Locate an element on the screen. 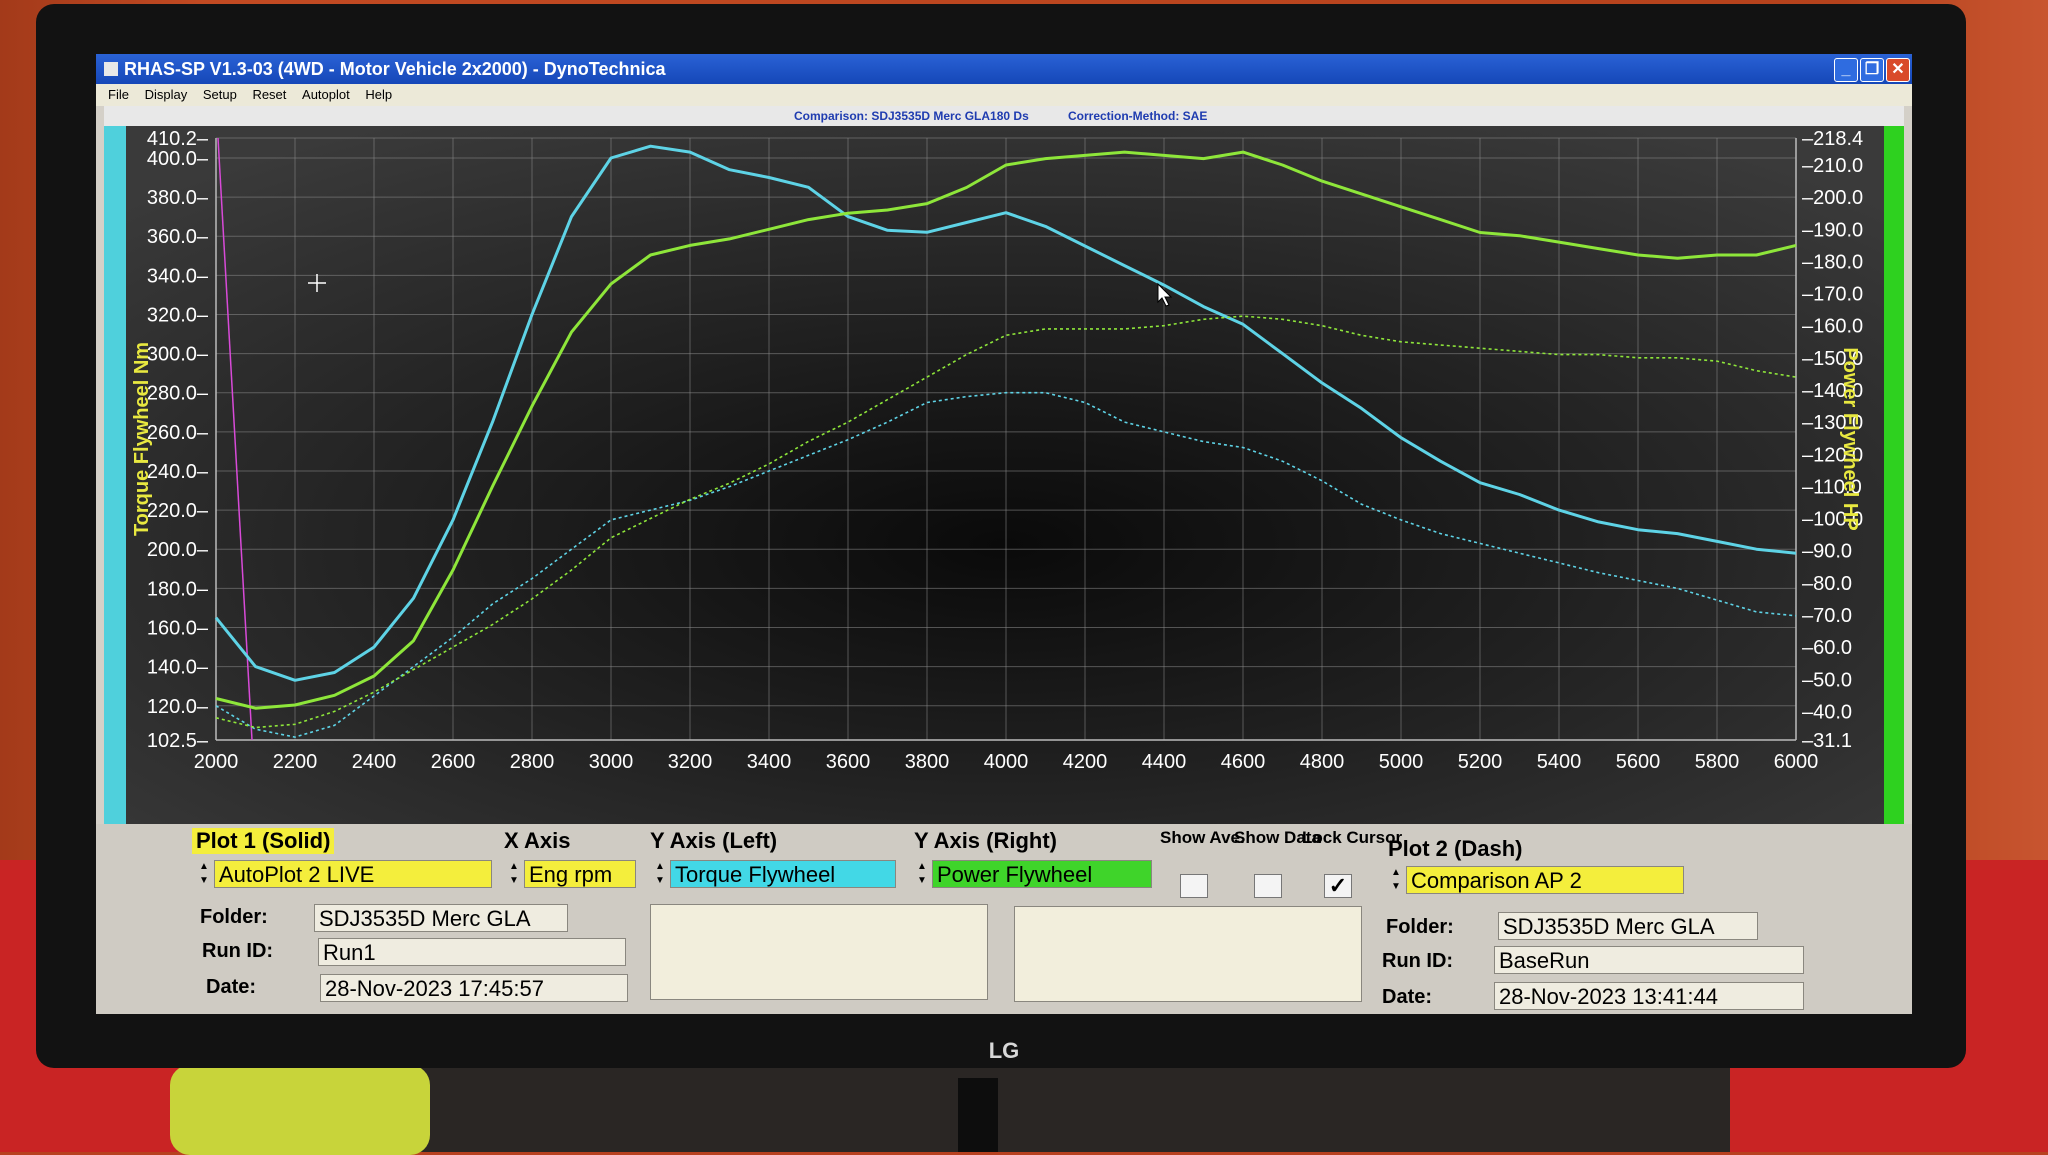  menu-file: File is located at coordinates (118, 95).